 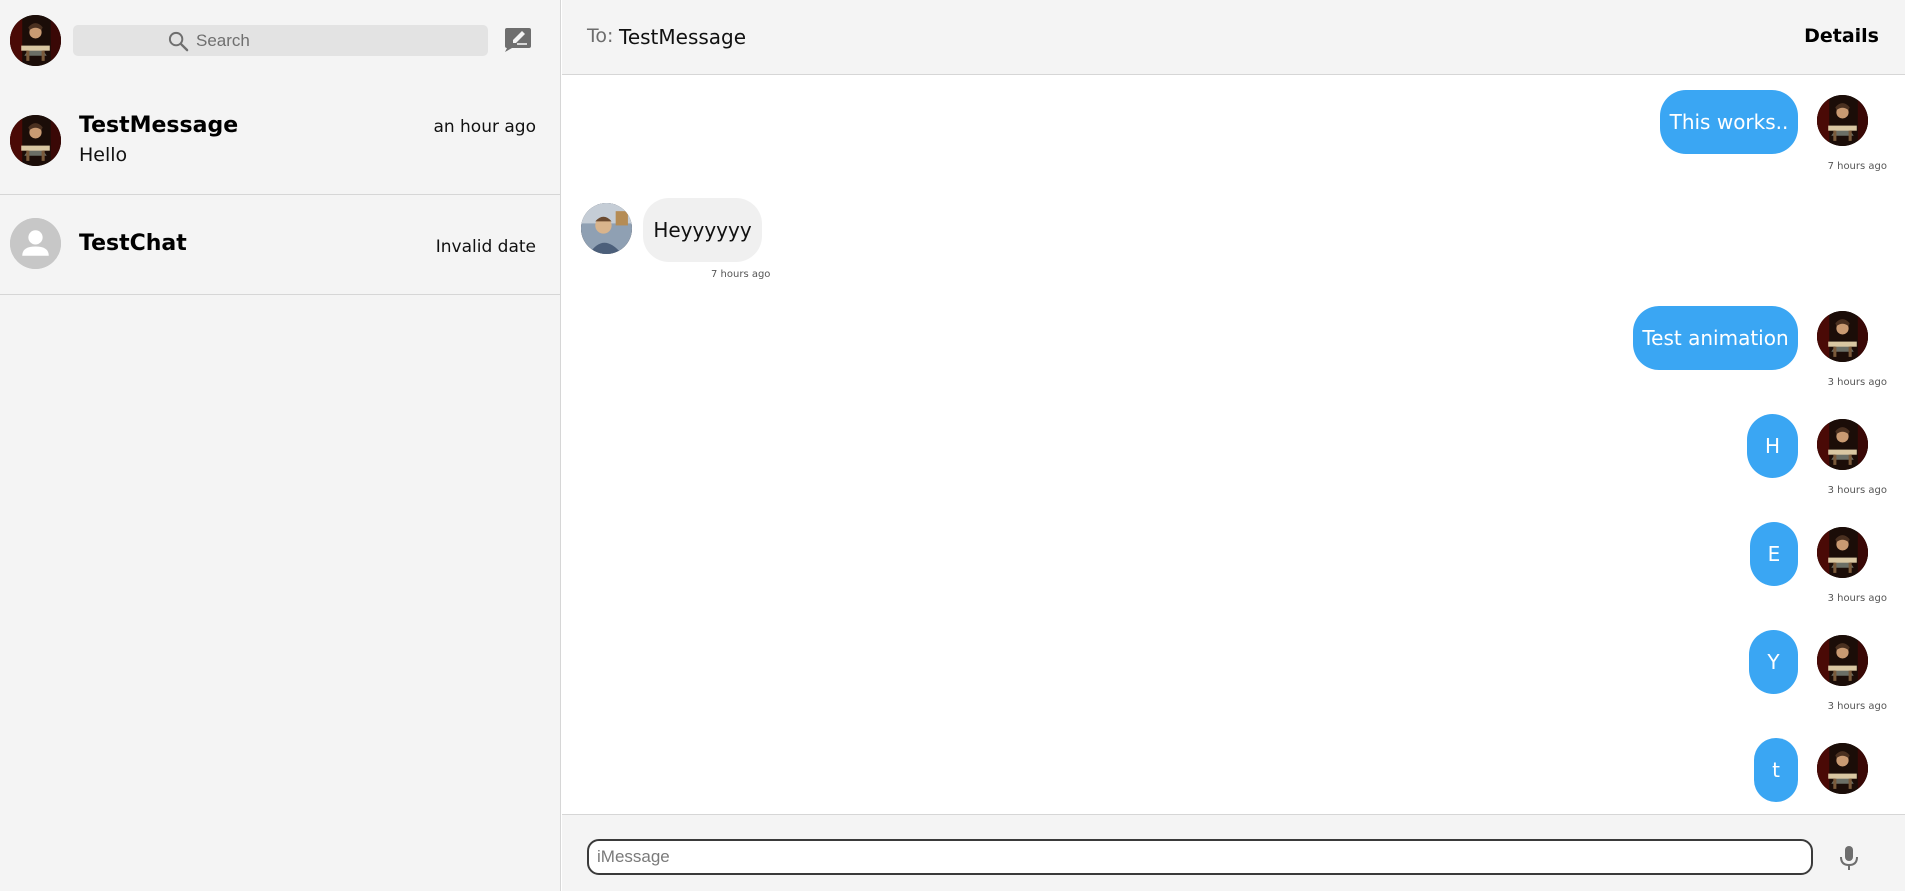 I want to click on search-bar: Search, so click(x=280, y=40).